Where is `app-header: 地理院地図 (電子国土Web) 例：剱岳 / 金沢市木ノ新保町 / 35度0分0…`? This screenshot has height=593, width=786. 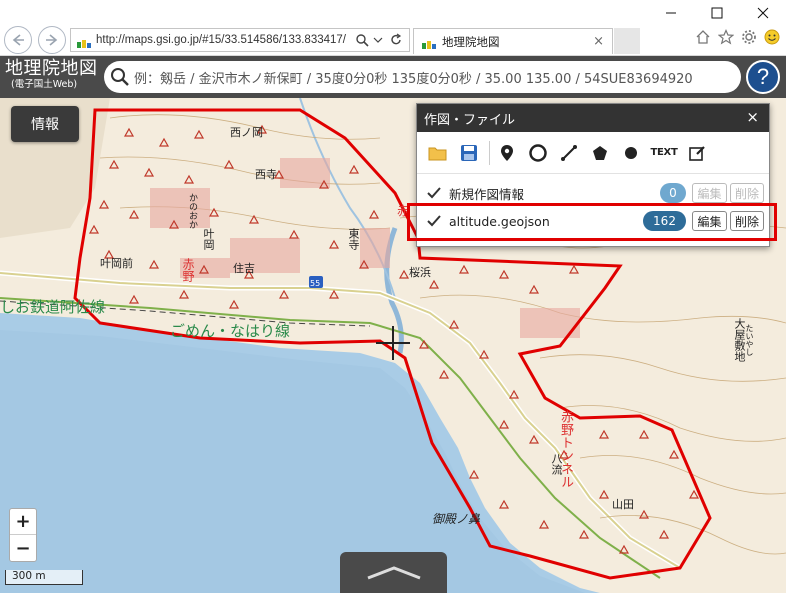
app-header: 地理院地図 (電子国土Web) 例：剱岳 / 金沢市木ノ新保町 / 35度0分0… is located at coordinates (393, 77).